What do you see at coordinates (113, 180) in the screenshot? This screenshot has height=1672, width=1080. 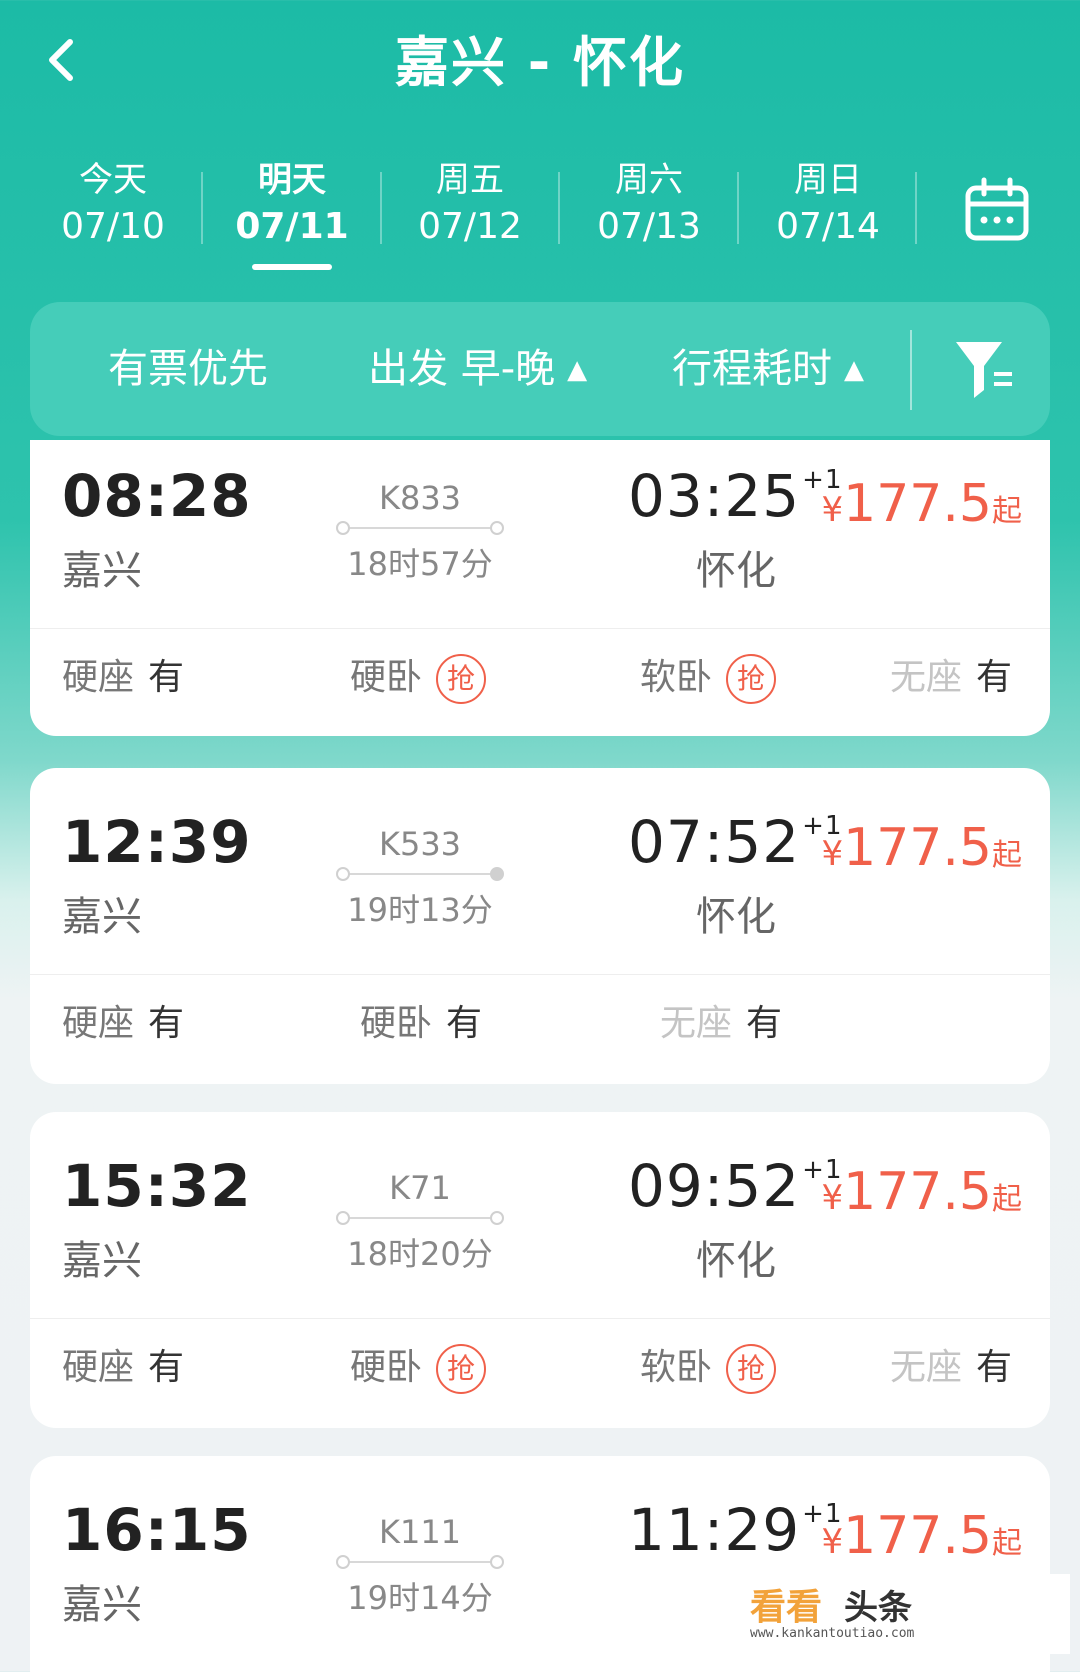 I see `date-tab-weekday: 今天` at bounding box center [113, 180].